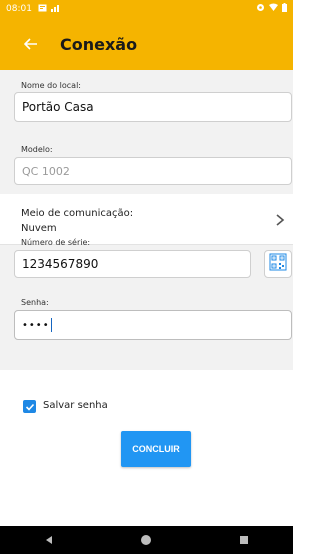 The height and width of the screenshot is (554, 320). Describe the element at coordinates (260, 9) in the screenshot. I see `vpn-icon` at that location.